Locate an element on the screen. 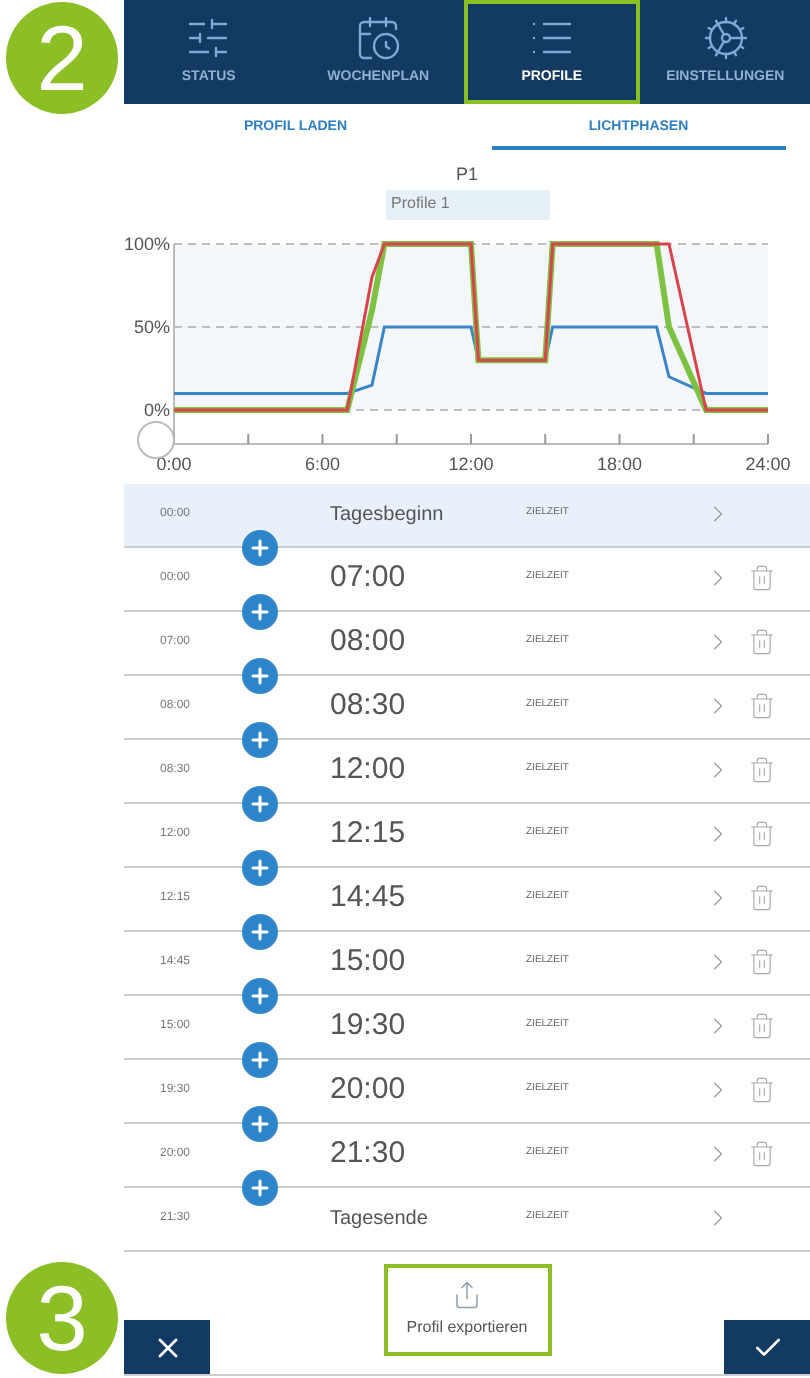 This screenshot has width=810, height=1378. phase-label: 19:30 is located at coordinates (369, 1025).